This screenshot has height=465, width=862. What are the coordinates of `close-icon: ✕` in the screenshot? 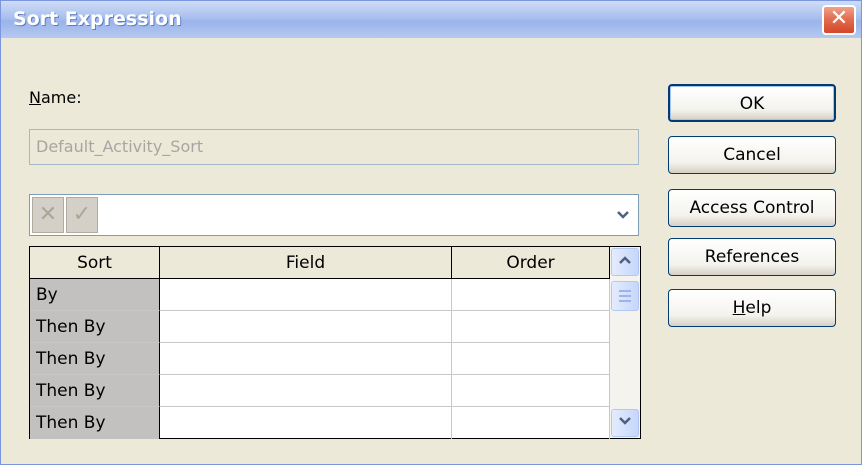 It's located at (839, 18).